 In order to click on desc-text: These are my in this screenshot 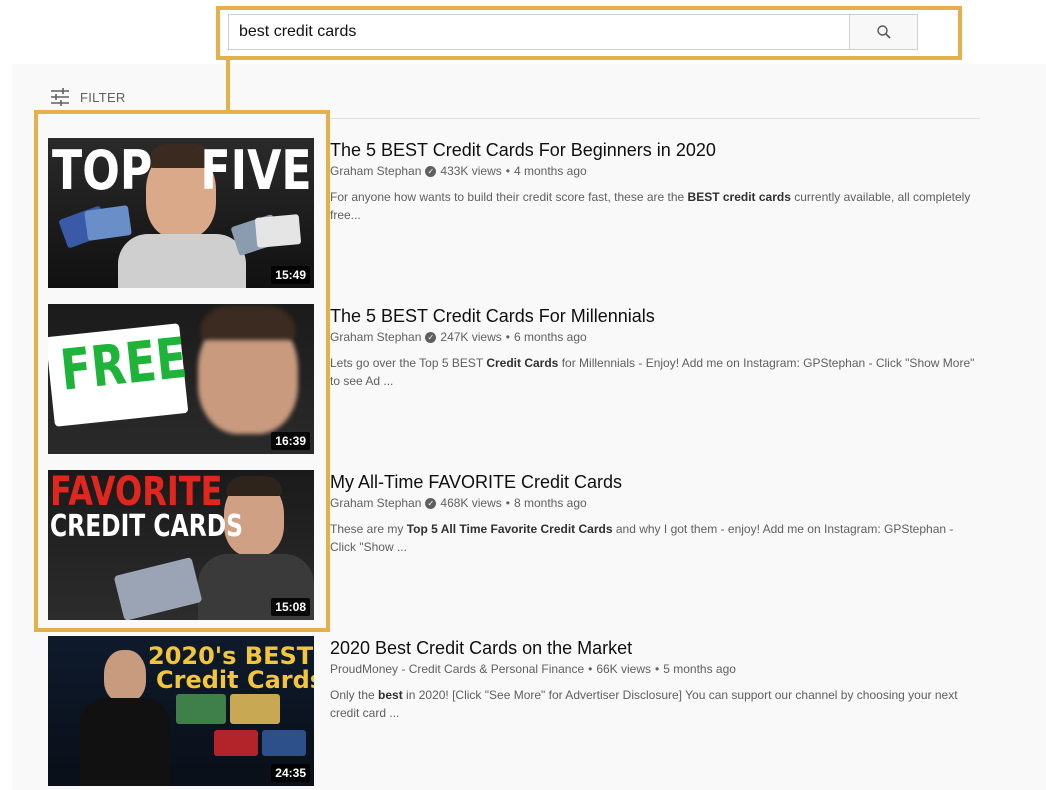, I will do `click(368, 529)`.